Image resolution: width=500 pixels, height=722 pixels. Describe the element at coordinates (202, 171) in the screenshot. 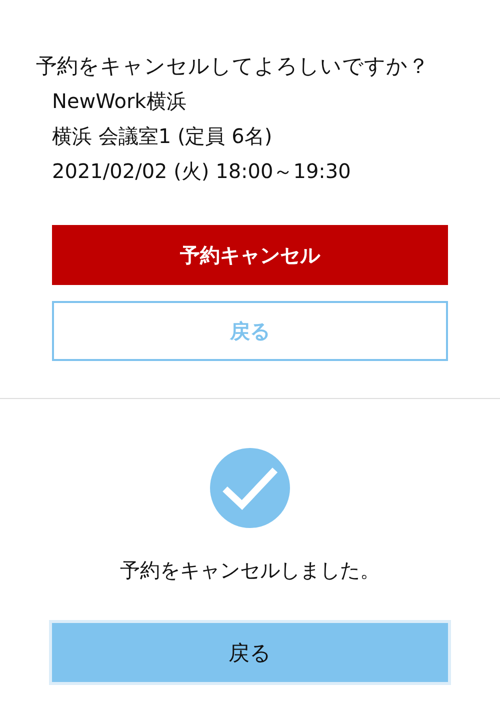

I see `reservation-detail: 2021/02/02 (火) 18:00～19:30` at that location.